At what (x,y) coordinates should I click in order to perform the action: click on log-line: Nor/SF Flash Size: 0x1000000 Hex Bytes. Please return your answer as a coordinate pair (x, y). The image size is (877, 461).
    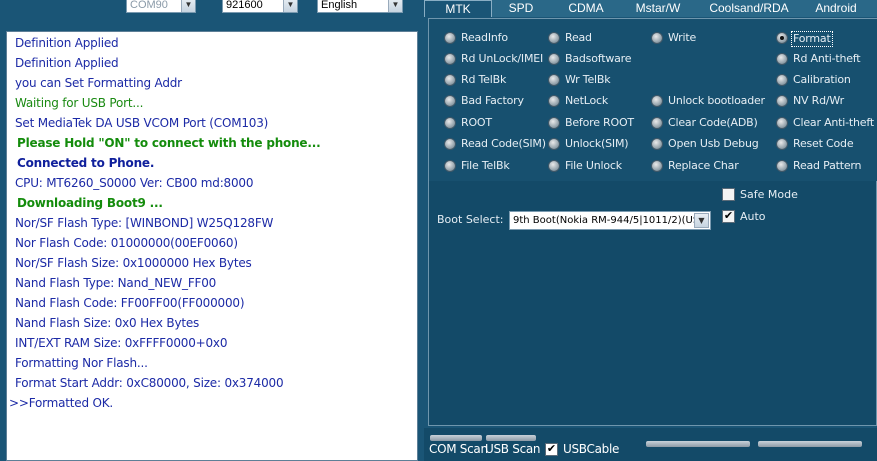
    Looking at the image, I should click on (133, 263).